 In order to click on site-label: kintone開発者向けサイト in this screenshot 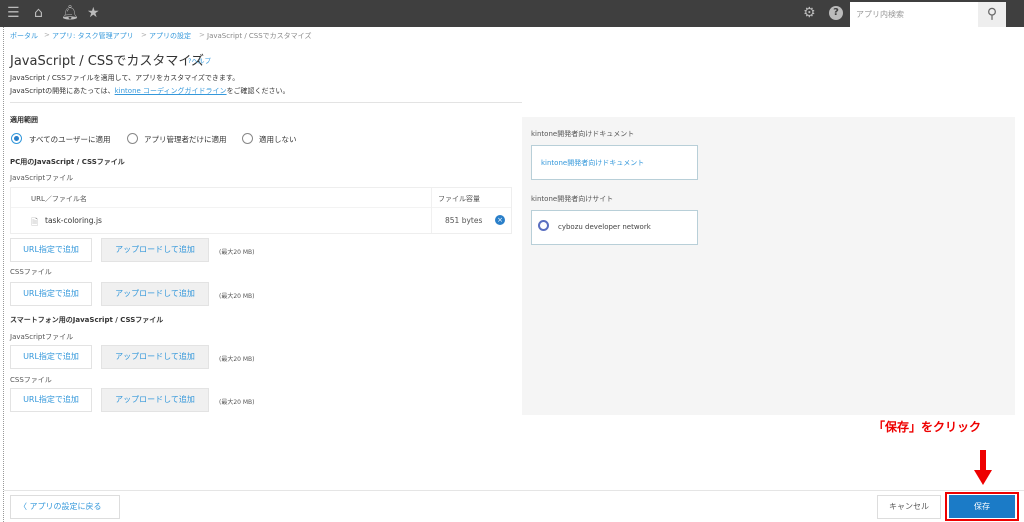, I will do `click(572, 199)`.